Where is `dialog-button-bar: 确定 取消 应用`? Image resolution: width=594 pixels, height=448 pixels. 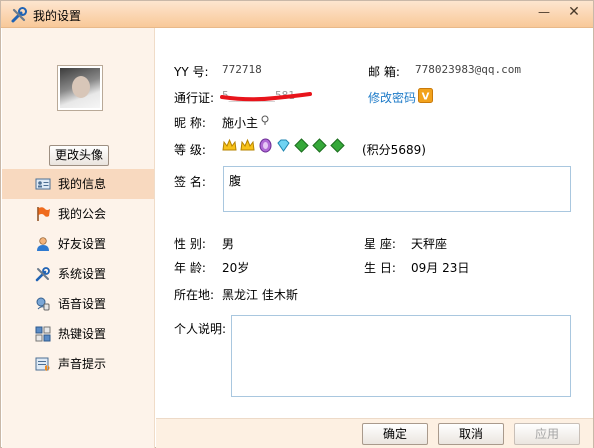
dialog-button-bar: 确定 取消 应用 is located at coordinates (374, 433).